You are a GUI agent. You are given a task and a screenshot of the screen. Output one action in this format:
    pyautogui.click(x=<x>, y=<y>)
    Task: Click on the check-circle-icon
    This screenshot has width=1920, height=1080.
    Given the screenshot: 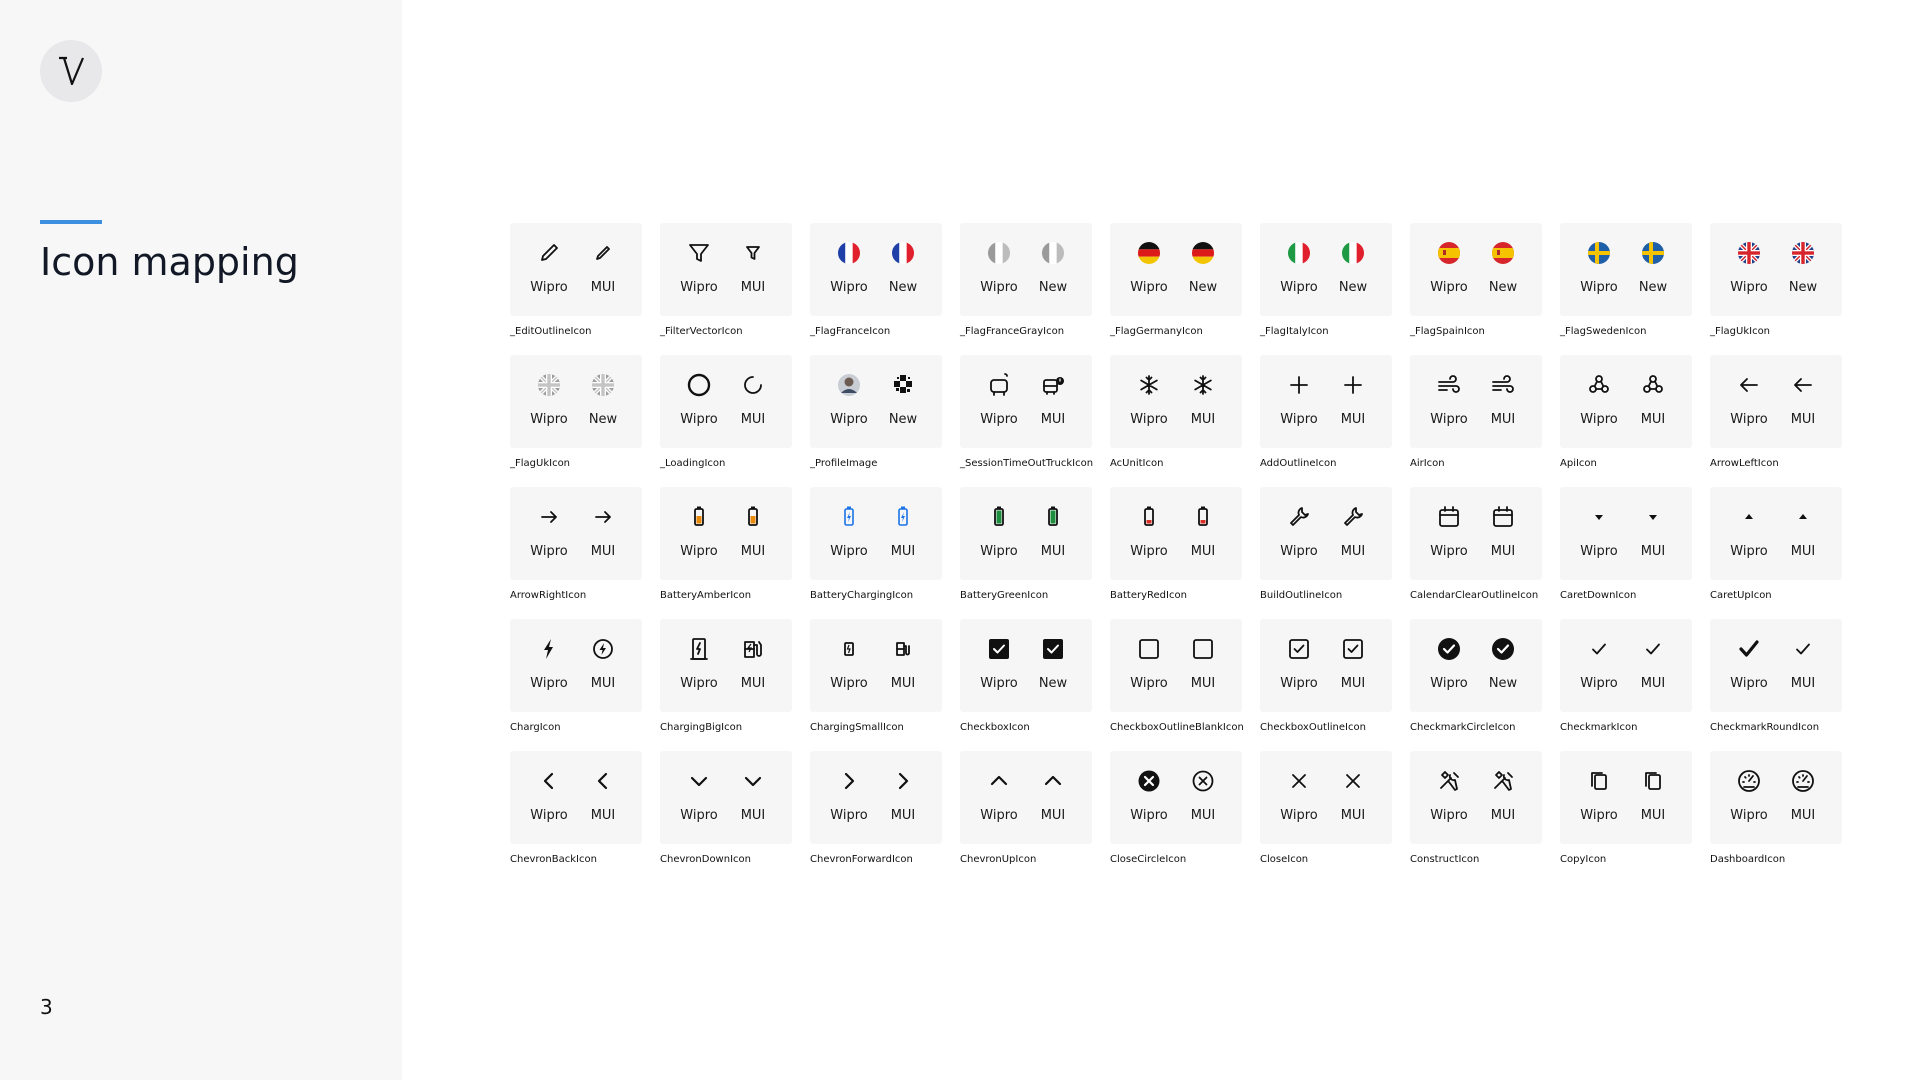 What is the action you would take?
    pyautogui.click(x=1503, y=649)
    